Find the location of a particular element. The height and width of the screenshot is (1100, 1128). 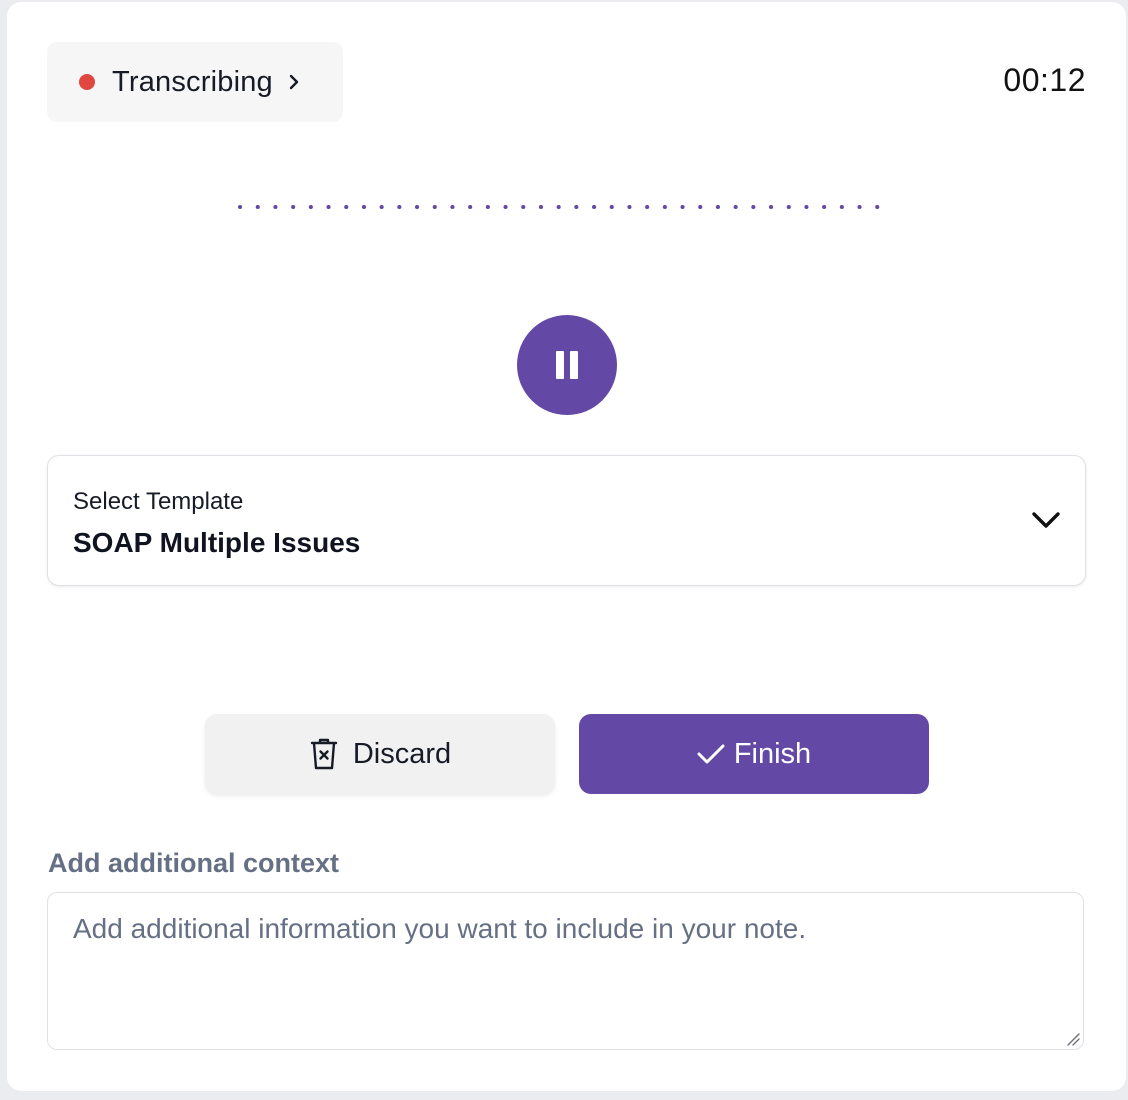

template-select: Select Template SOAP Multiple Issues is located at coordinates (566, 520).